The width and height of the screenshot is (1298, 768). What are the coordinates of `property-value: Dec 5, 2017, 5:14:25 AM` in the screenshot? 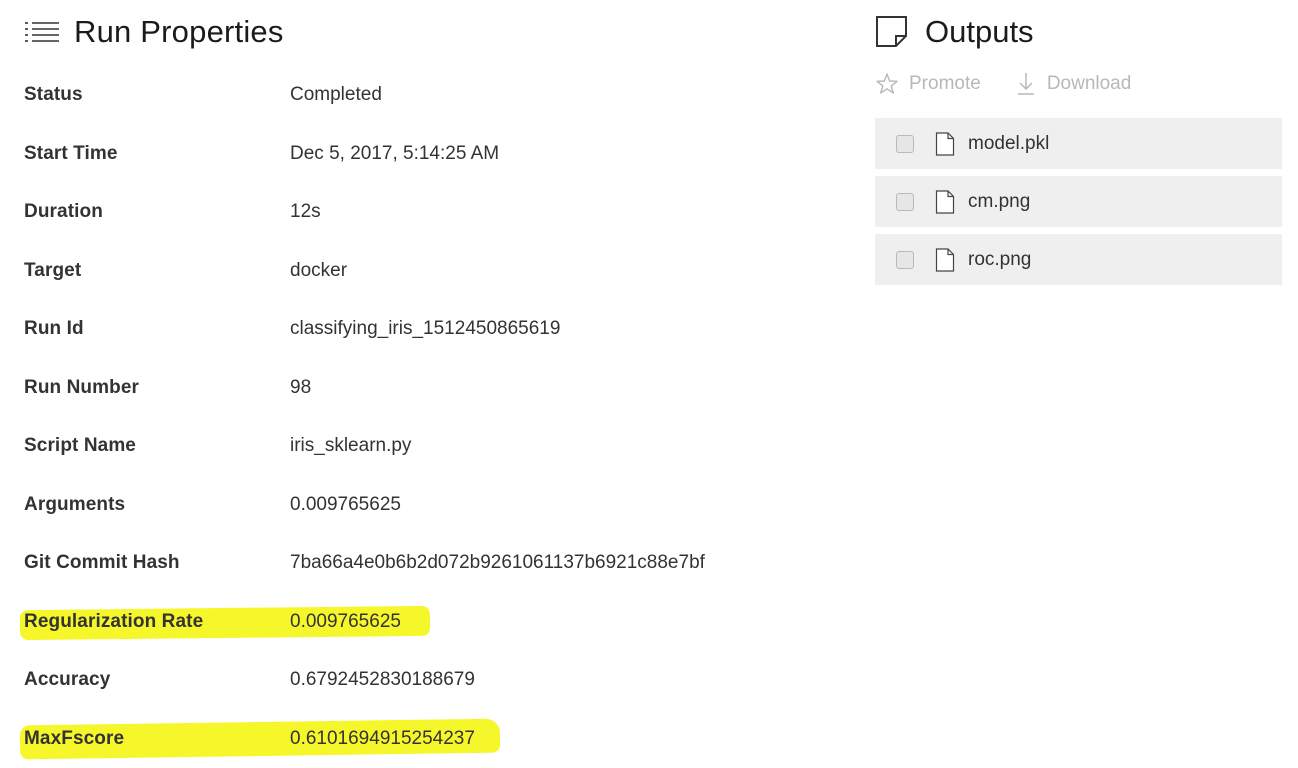 It's located at (395, 153).